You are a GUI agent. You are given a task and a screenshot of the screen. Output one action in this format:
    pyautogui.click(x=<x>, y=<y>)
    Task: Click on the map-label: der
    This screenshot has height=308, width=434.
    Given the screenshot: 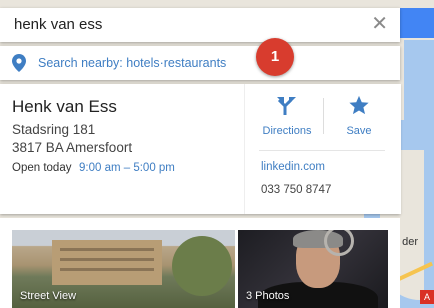 What is the action you would take?
    pyautogui.click(x=410, y=242)
    